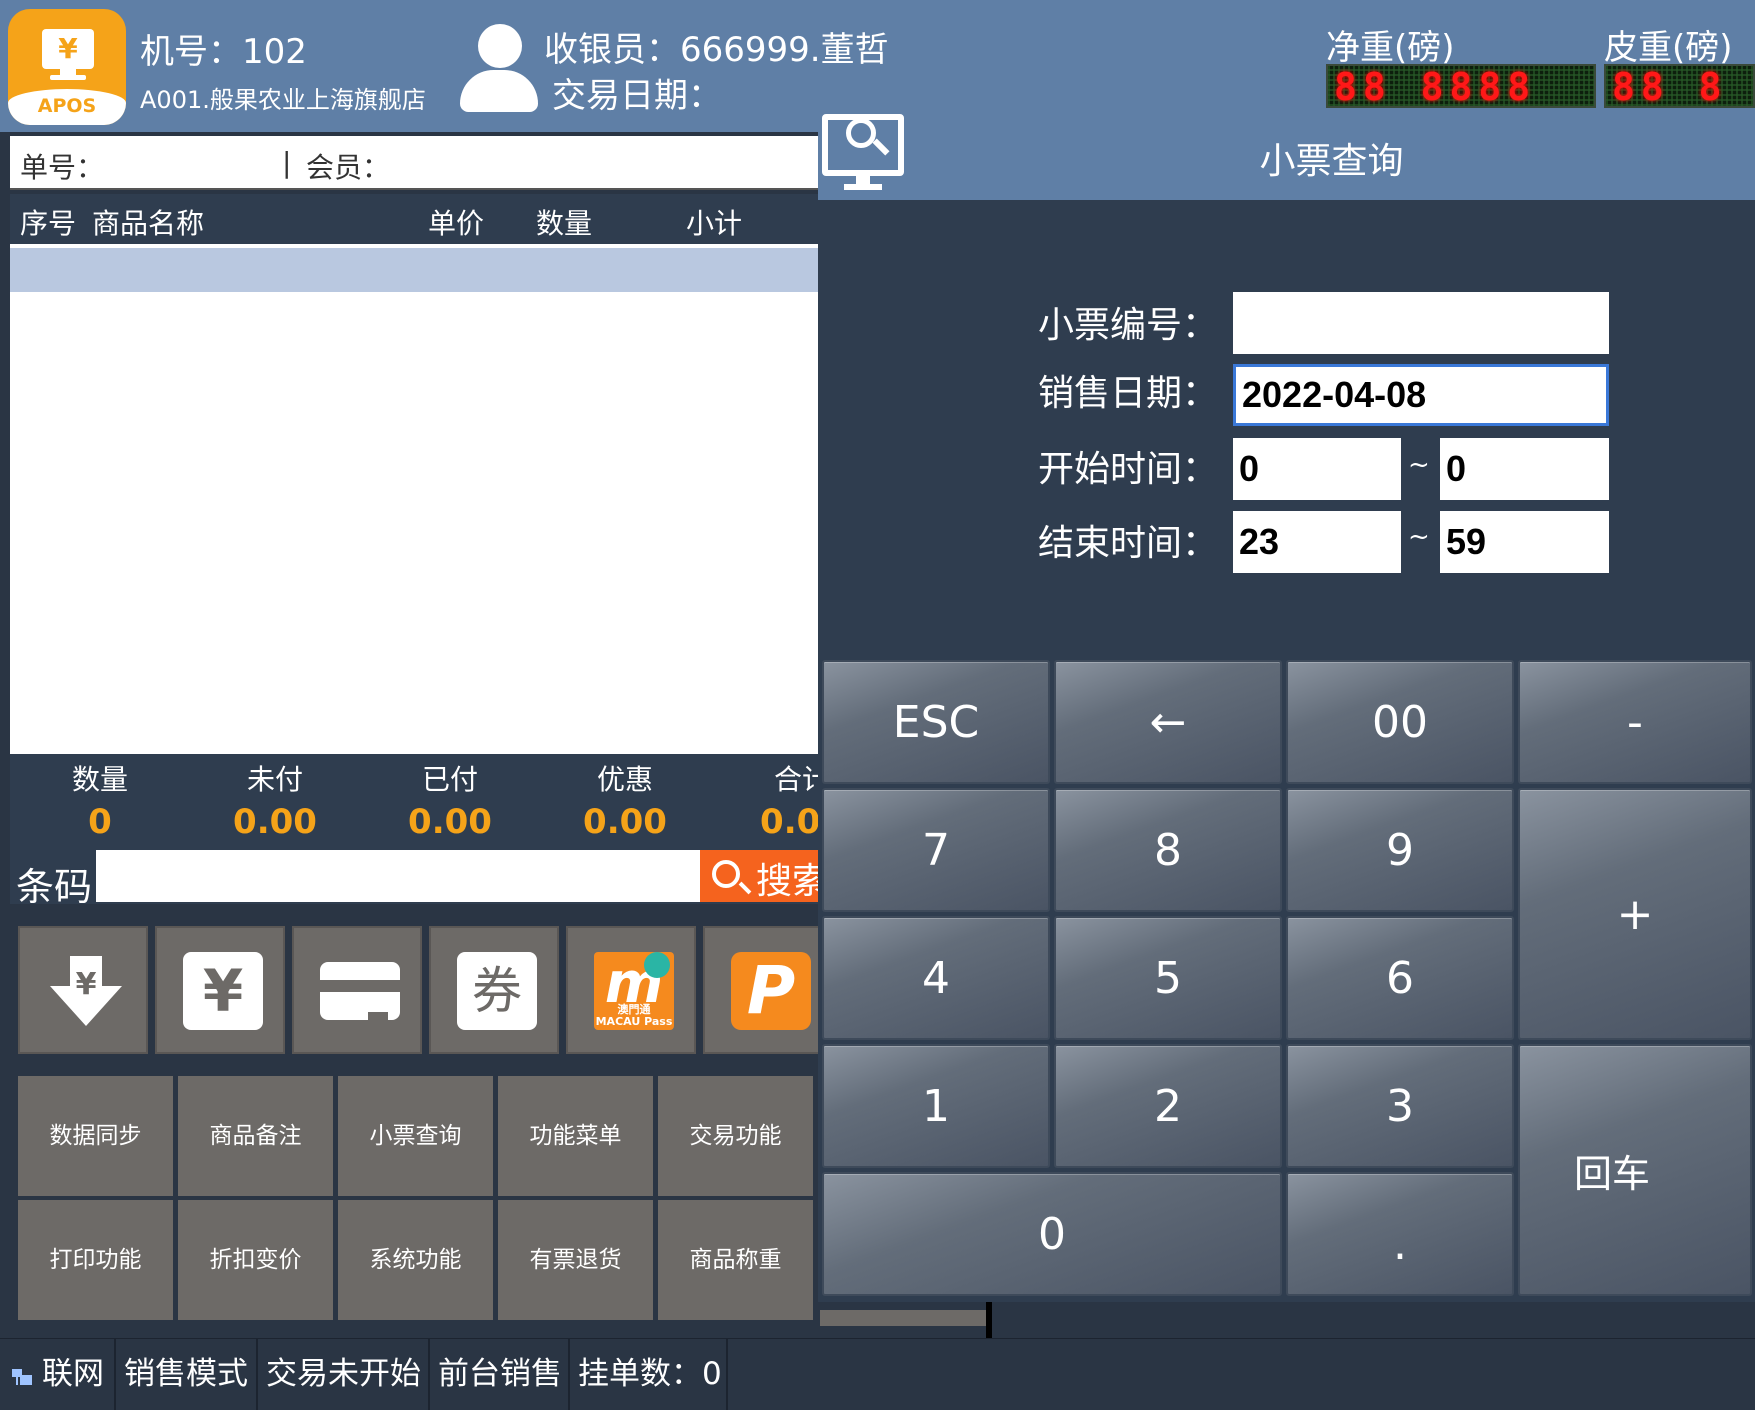 The width and height of the screenshot is (1755, 1410). Describe the element at coordinates (936, 722) in the screenshot. I see `key-esc: ESC` at that location.